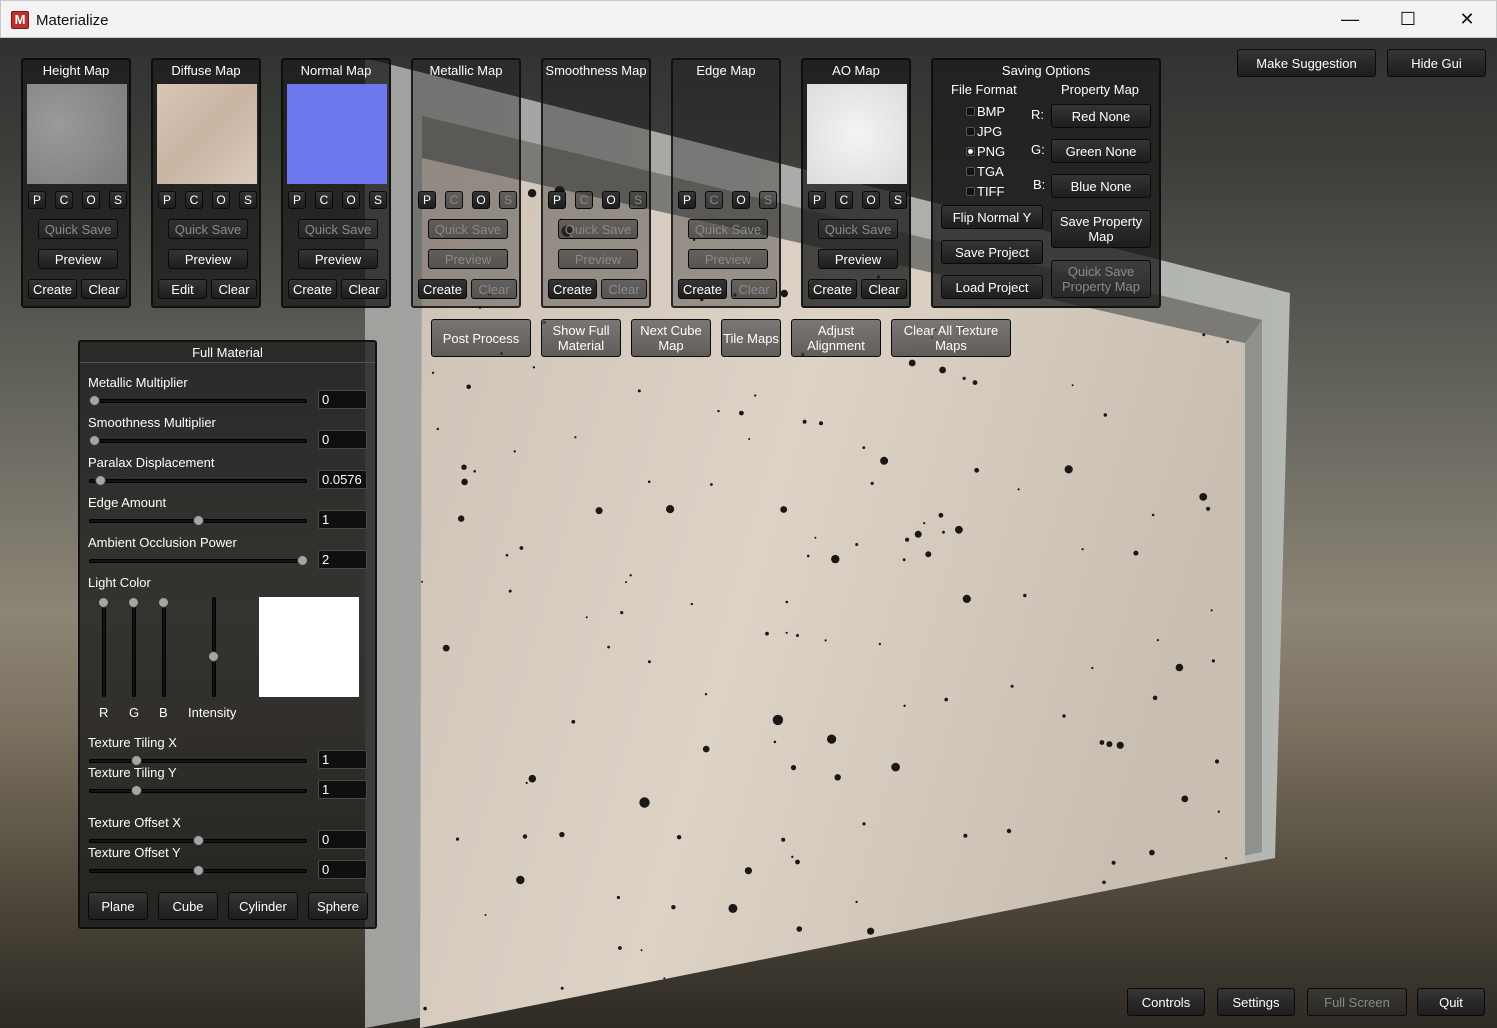 This screenshot has width=1497, height=1028. I want to click on clear-all-texture-maps-button: Clear All Texture Maps, so click(951, 338).